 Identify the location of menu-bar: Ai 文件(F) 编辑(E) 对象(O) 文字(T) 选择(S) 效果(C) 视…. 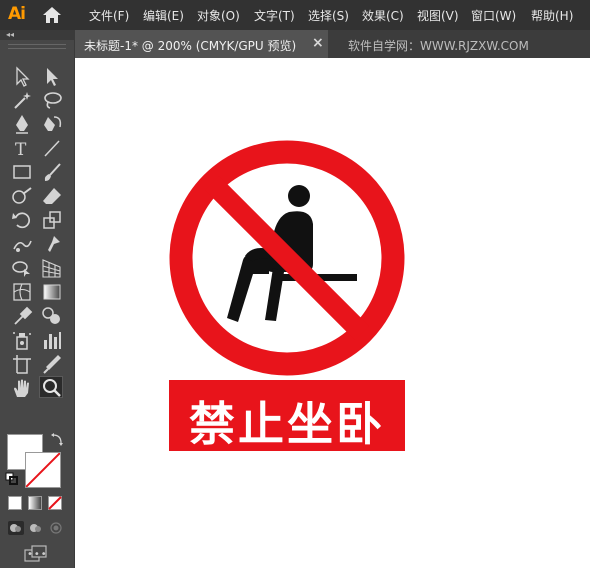
(295, 15).